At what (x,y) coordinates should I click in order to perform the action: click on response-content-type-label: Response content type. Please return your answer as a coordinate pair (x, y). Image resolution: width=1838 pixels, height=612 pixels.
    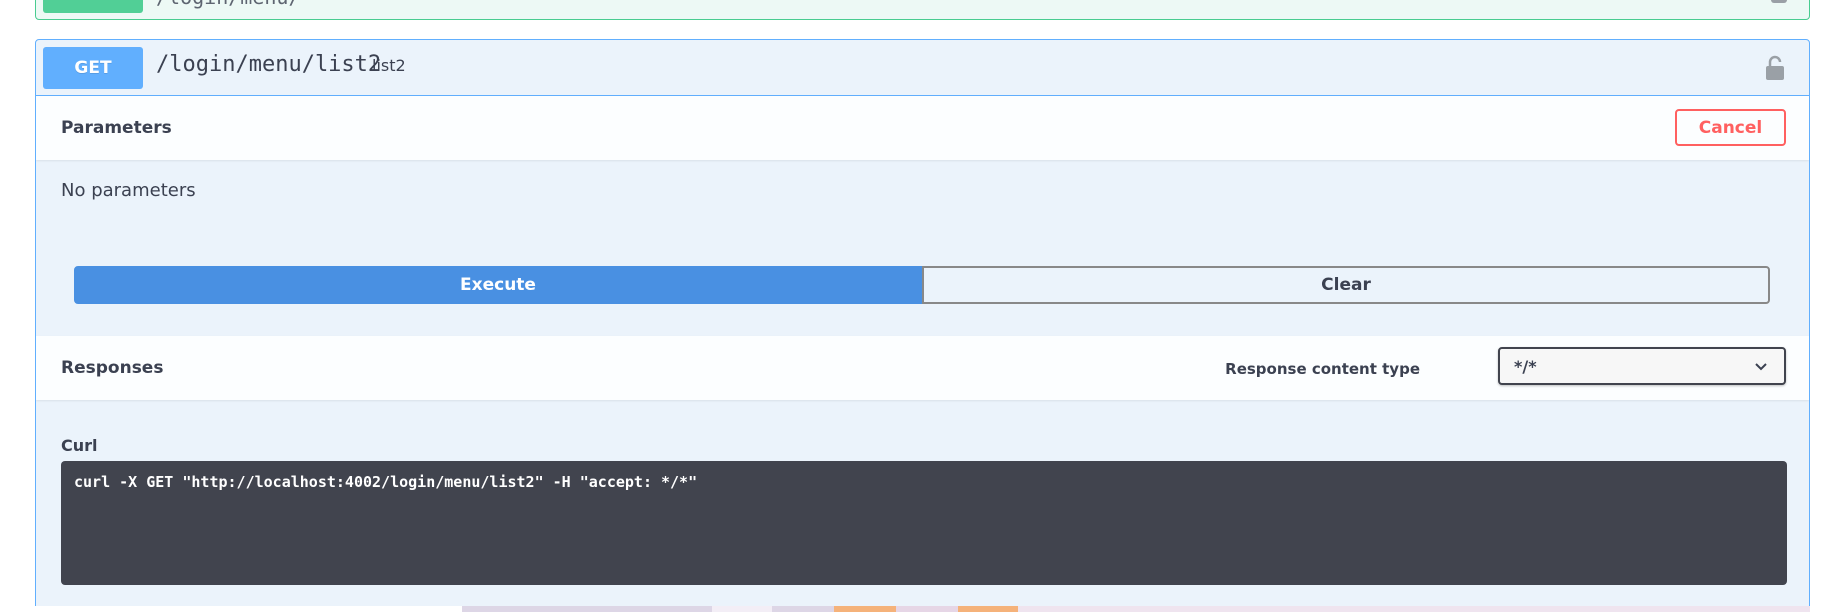
    Looking at the image, I should click on (1322, 369).